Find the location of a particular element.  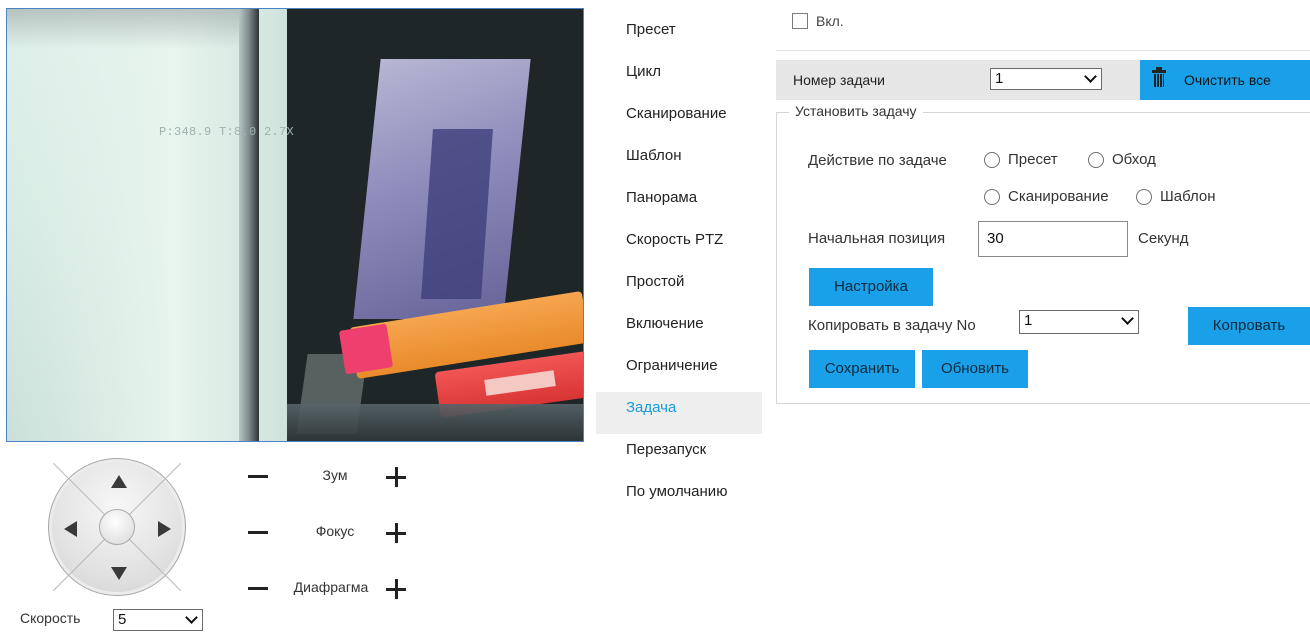

action-option-label: Шаблон is located at coordinates (1188, 196).